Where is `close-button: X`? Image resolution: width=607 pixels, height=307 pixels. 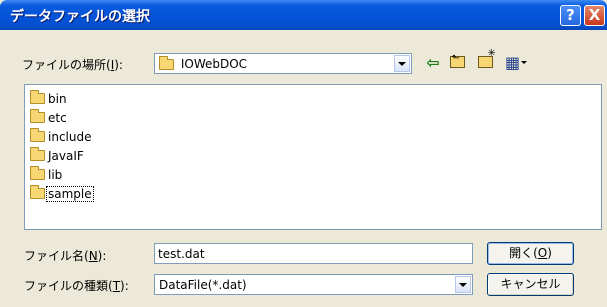
close-button: X is located at coordinates (594, 15).